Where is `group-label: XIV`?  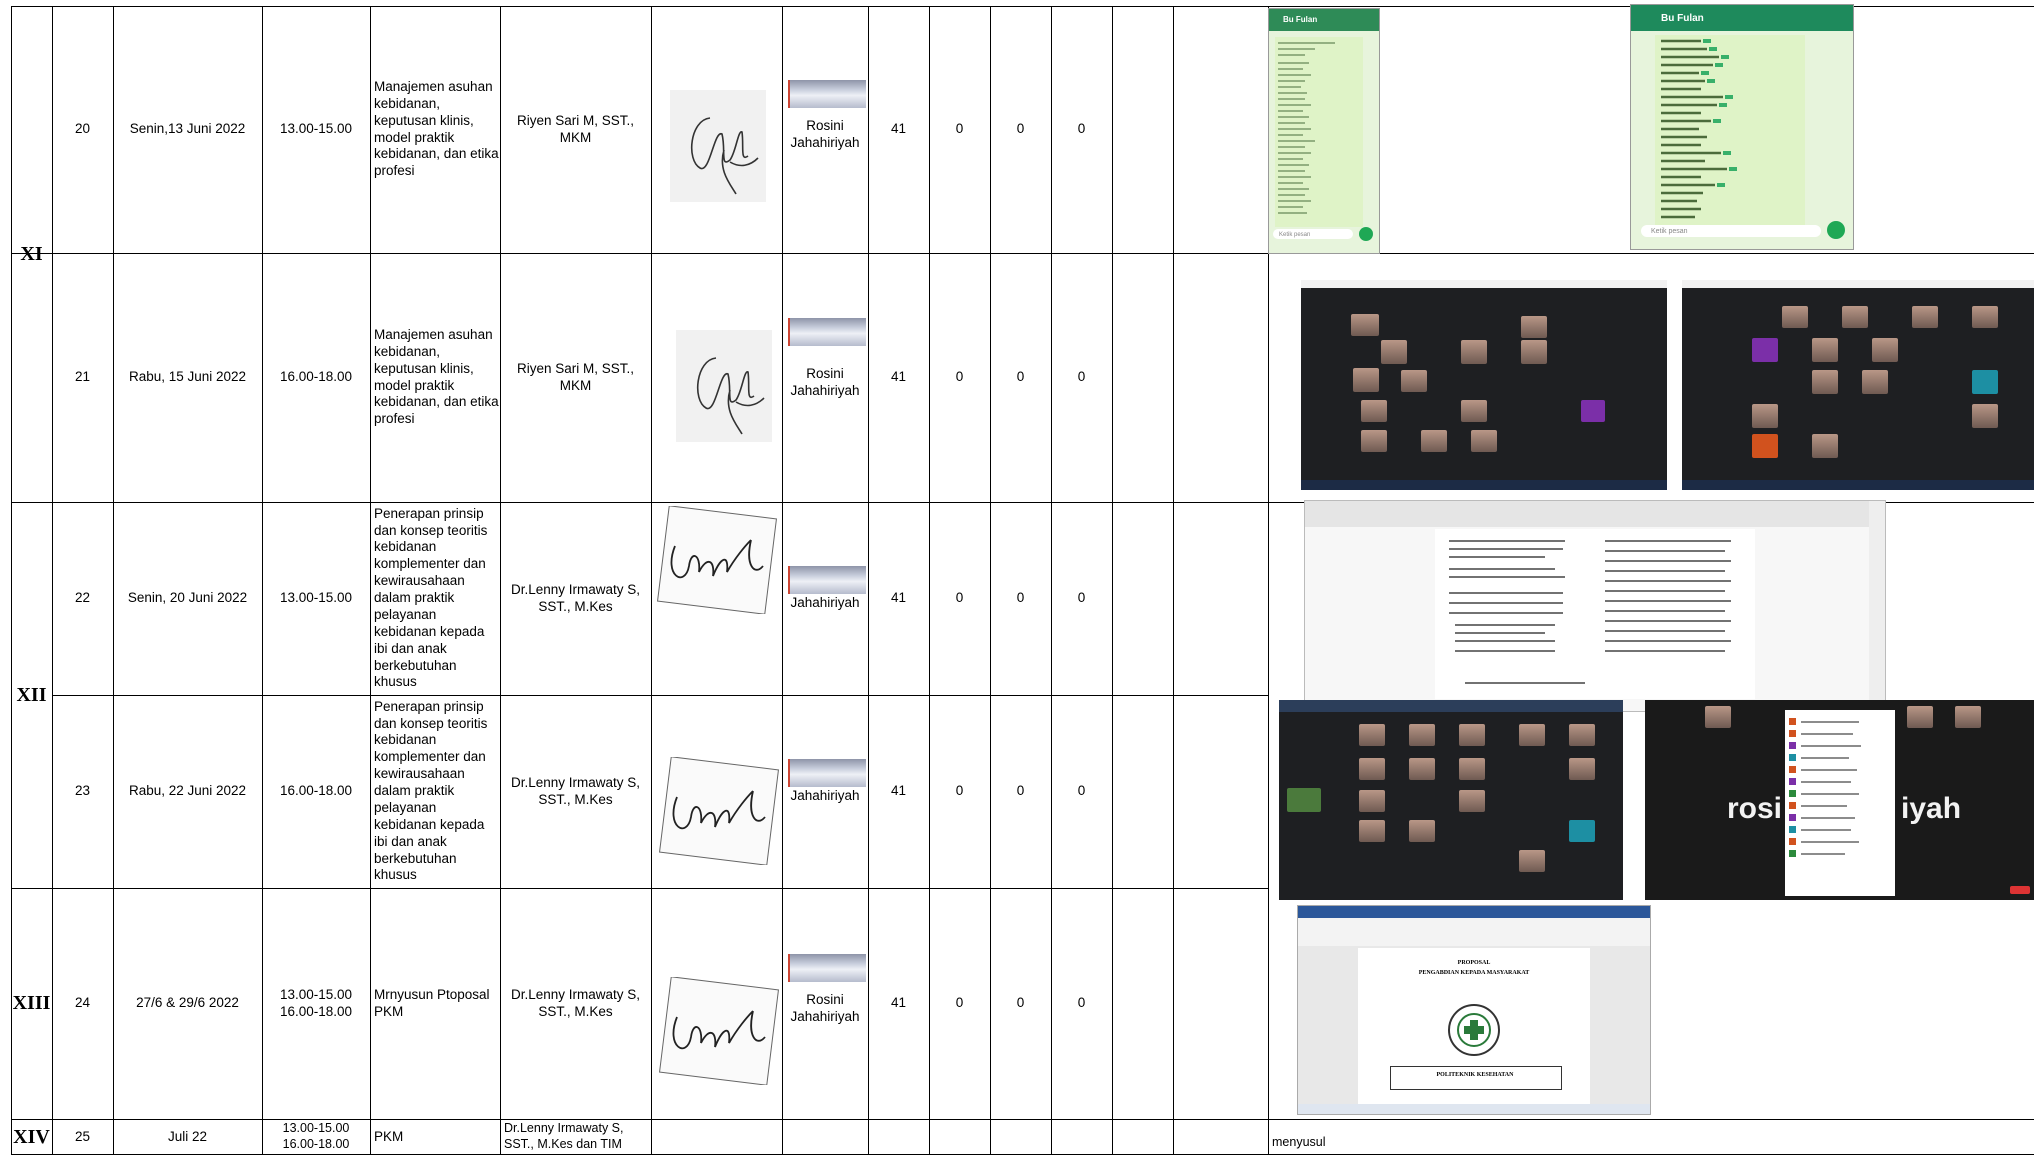 group-label: XIV is located at coordinates (31, 1136).